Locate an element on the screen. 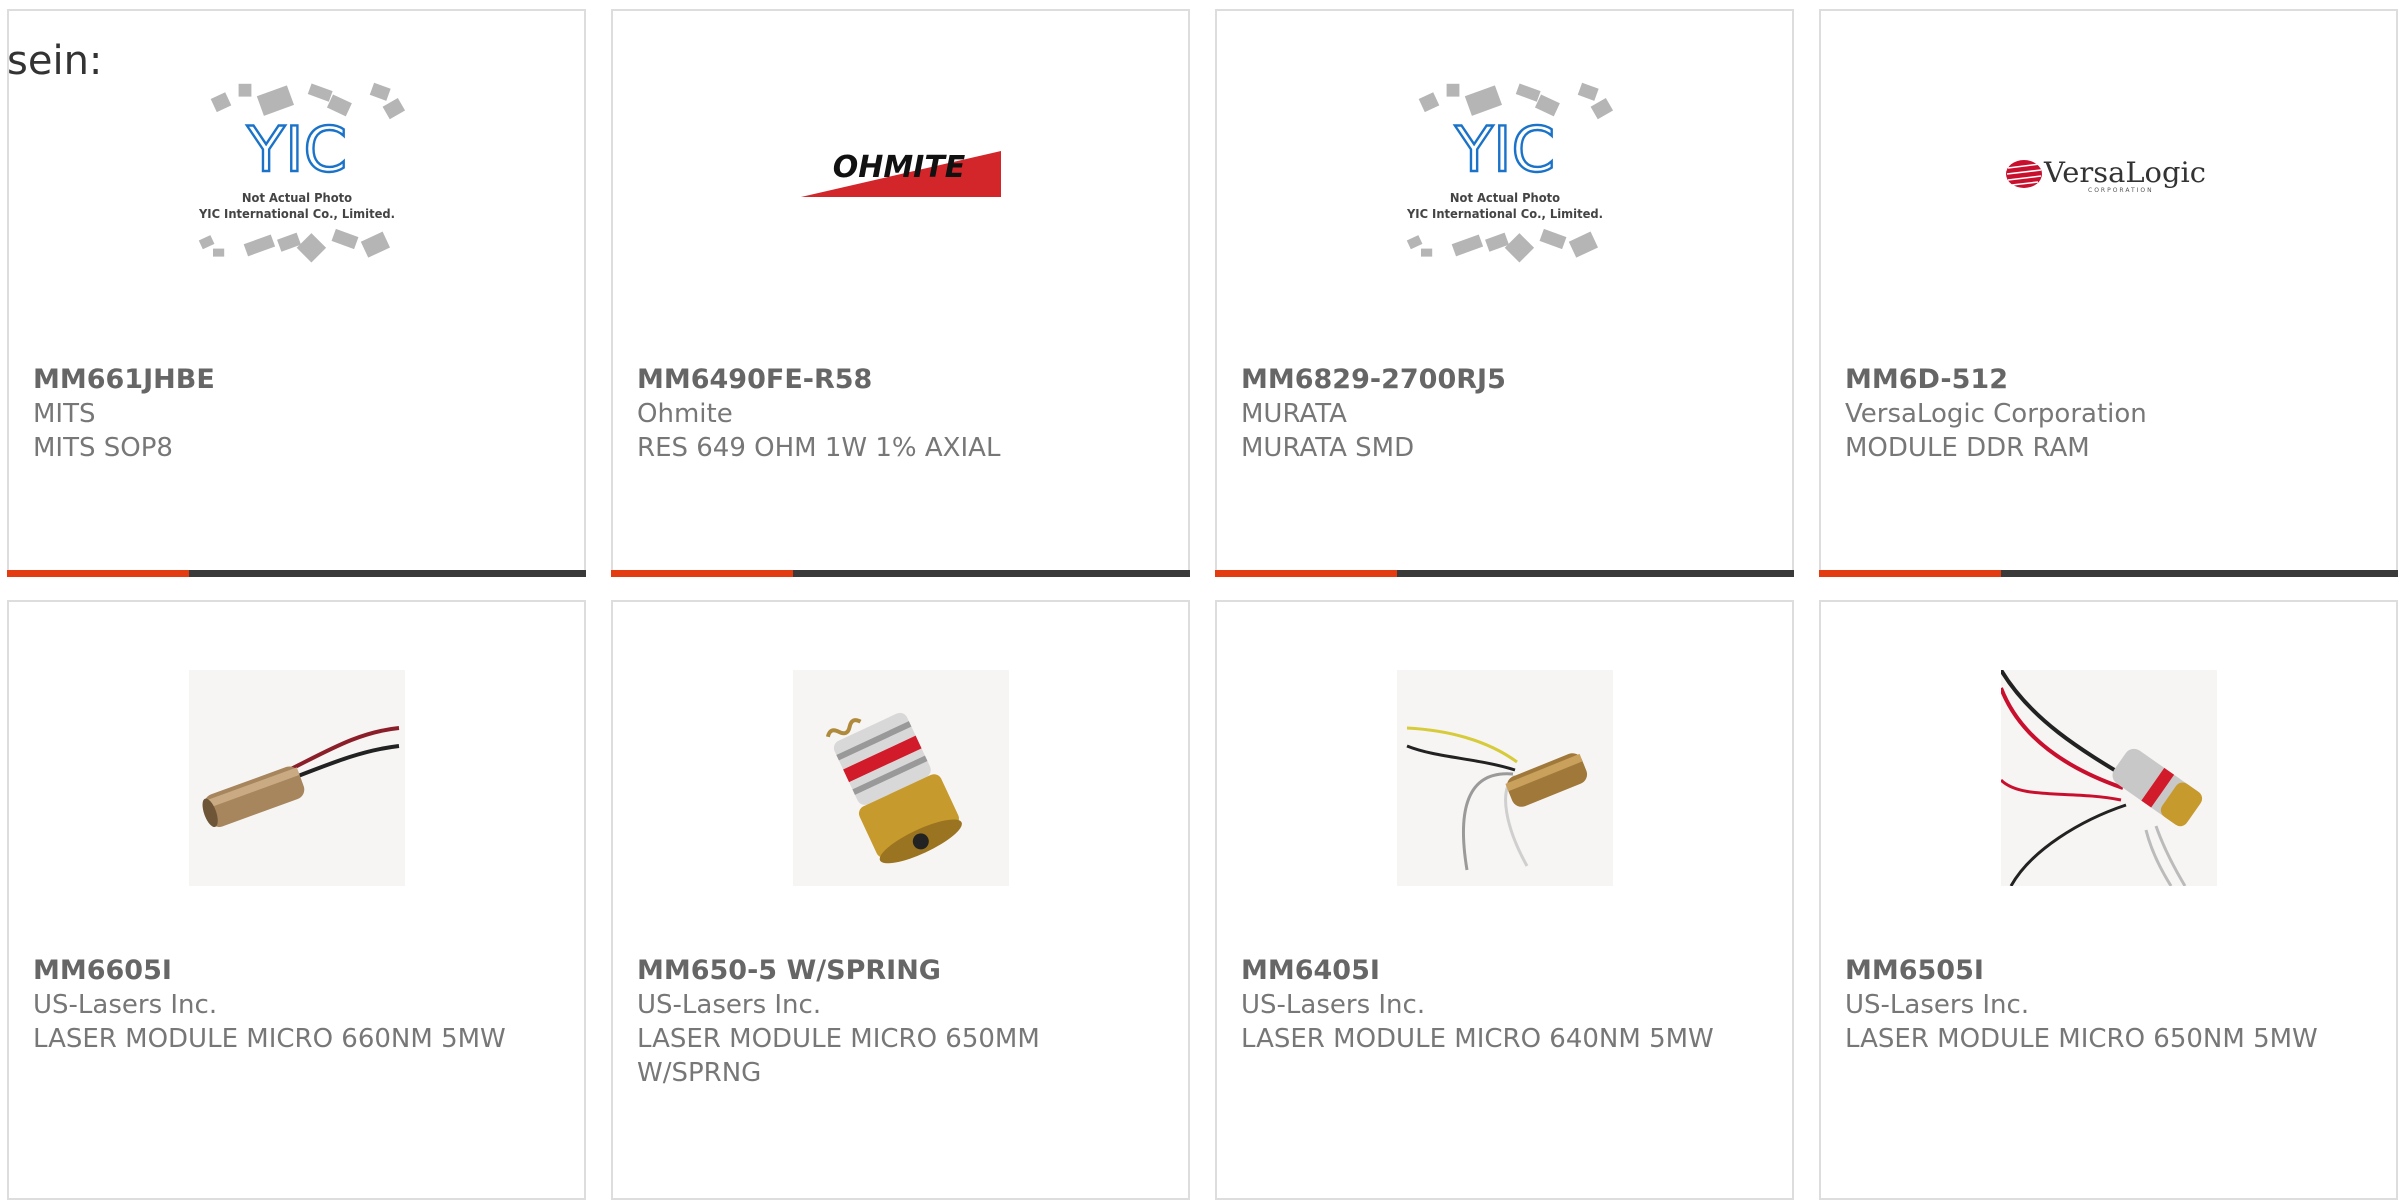 Image resolution: width=2400 pixels, height=1200 pixels. manufacturer: MITS is located at coordinates (64, 414).